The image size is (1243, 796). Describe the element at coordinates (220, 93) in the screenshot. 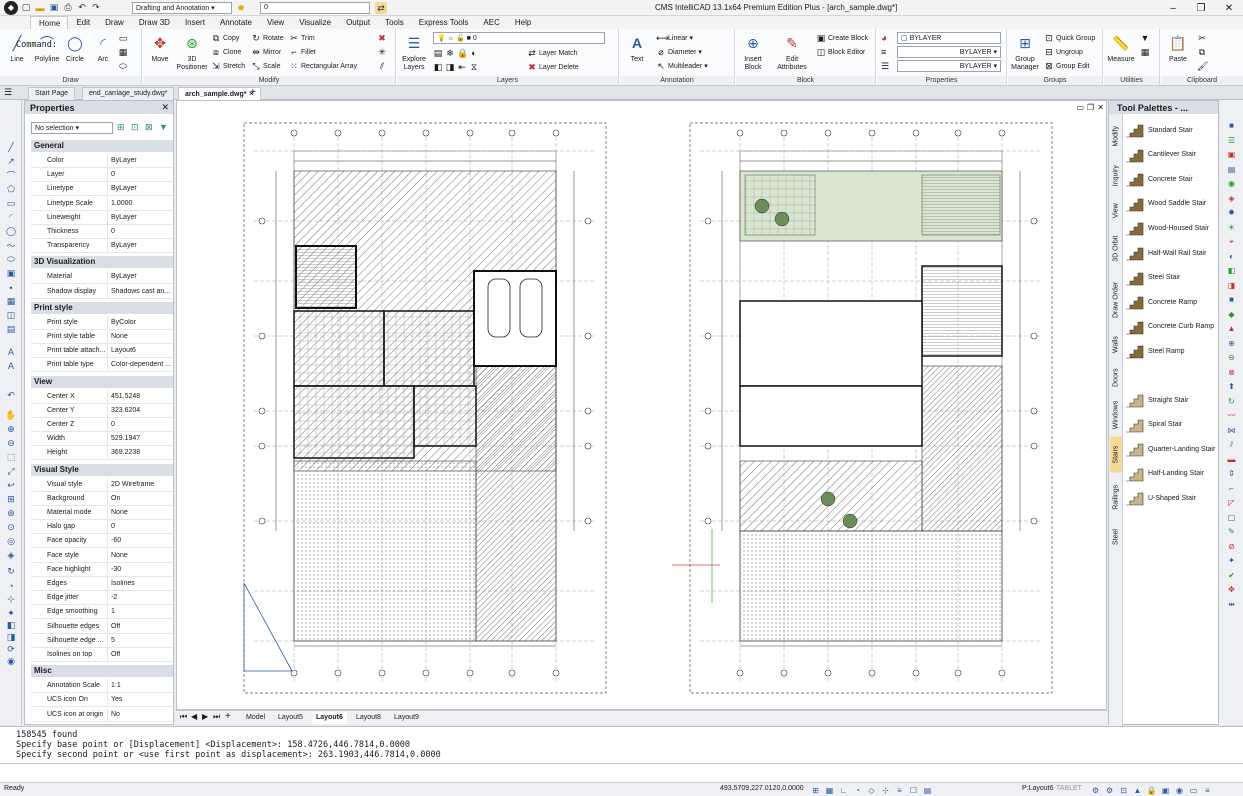

I see `tab-arch-sample: arch_sample.dwg* ✕` at that location.